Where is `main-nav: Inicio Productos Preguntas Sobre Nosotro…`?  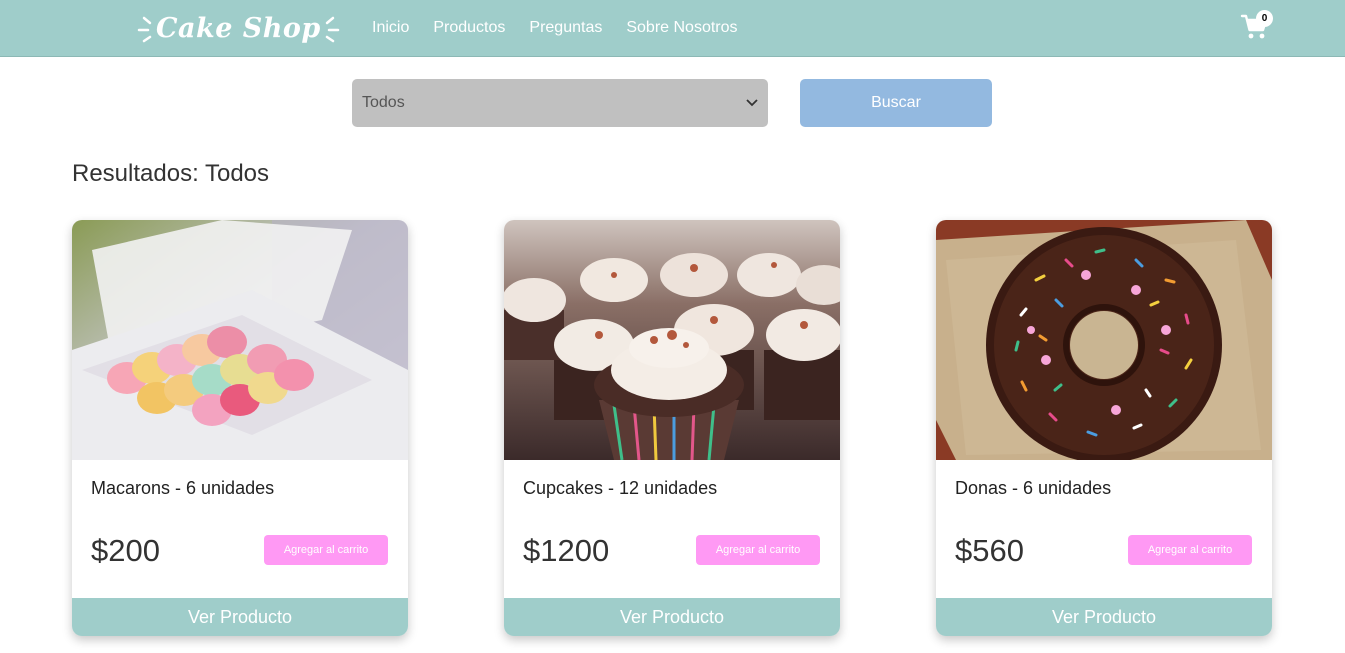
main-nav: Inicio Productos Preguntas Sobre Nosotro… is located at coordinates (567, 28).